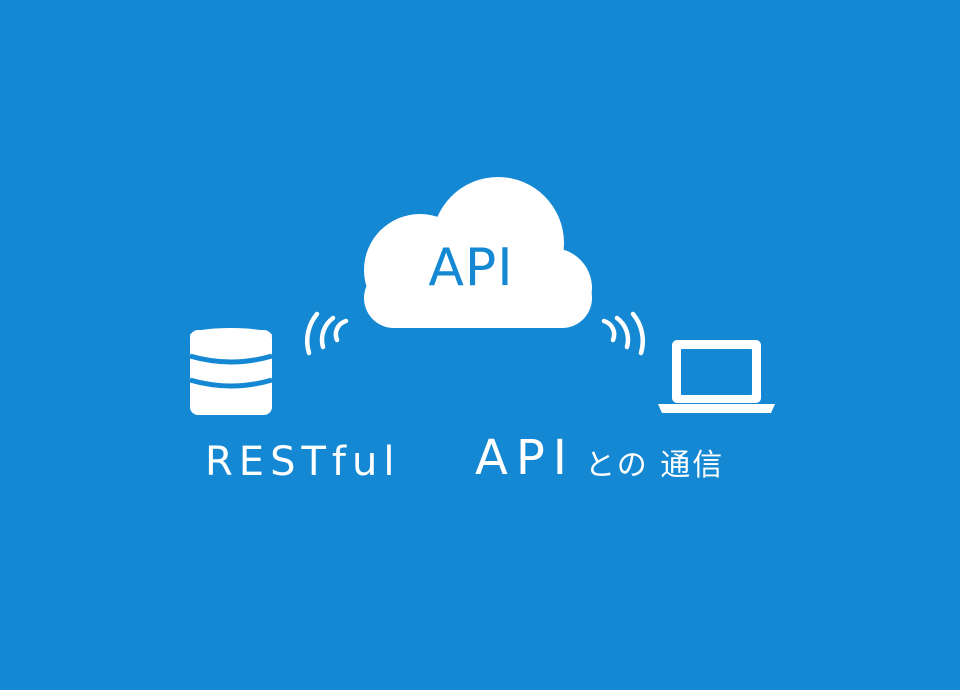 Image resolution: width=960 pixels, height=690 pixels. I want to click on diagram-caption: RESTful API との 通信, so click(485, 461).